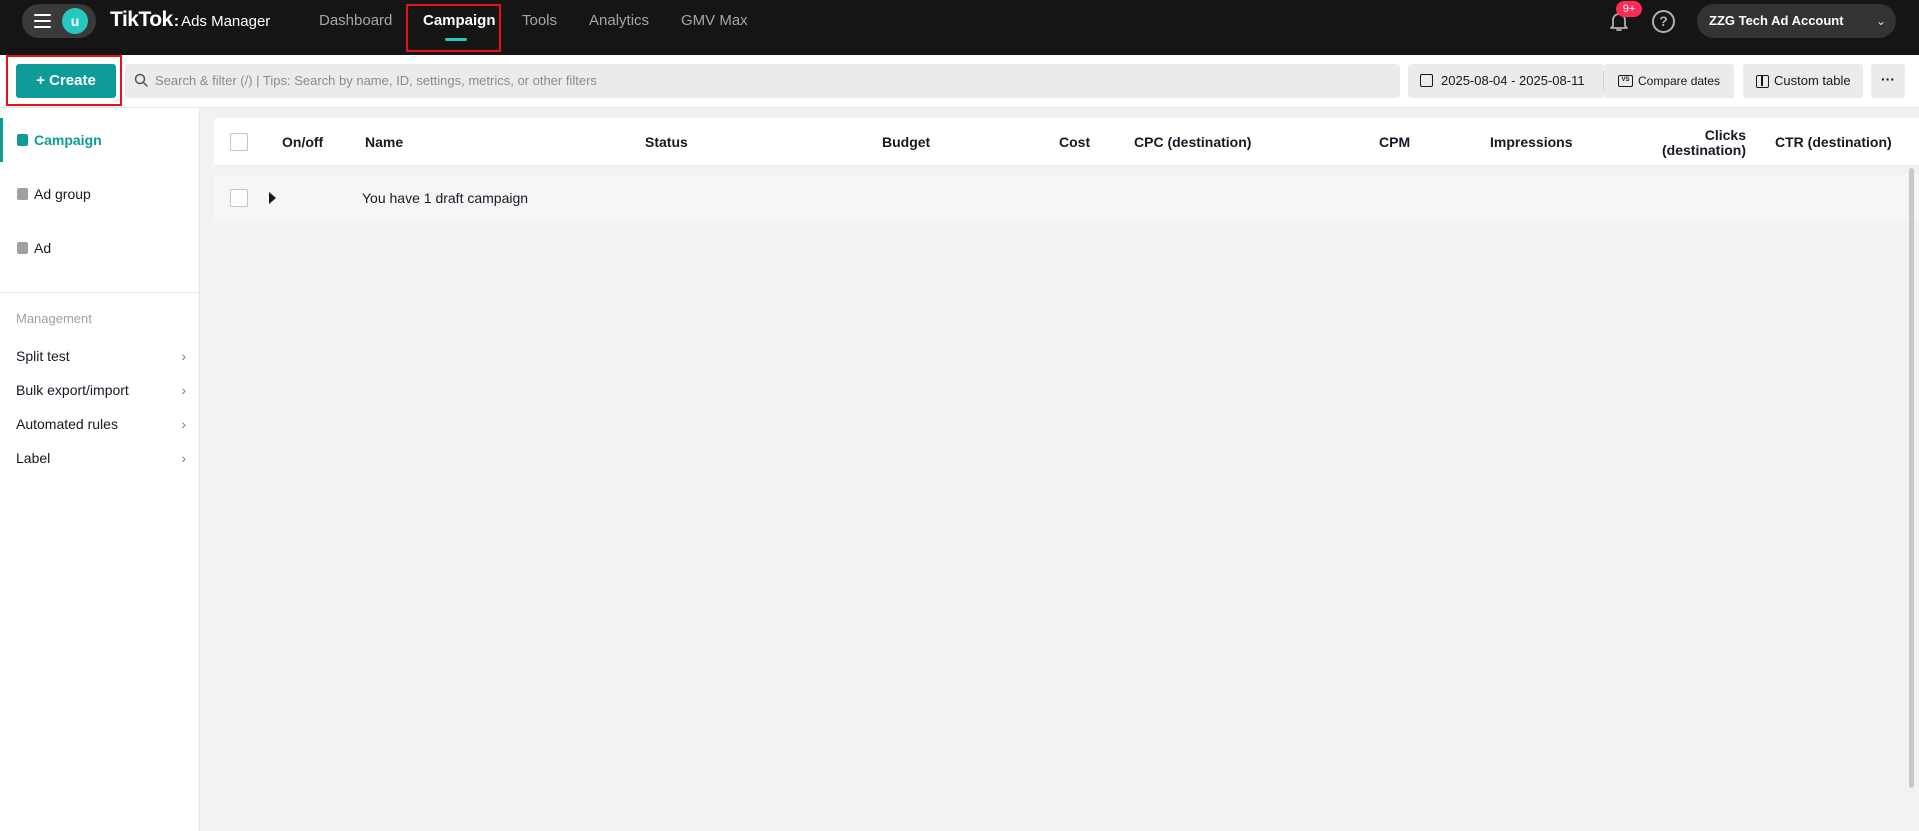 This screenshot has width=1919, height=831. I want to click on notification-badge: 9+, so click(1629, 9).